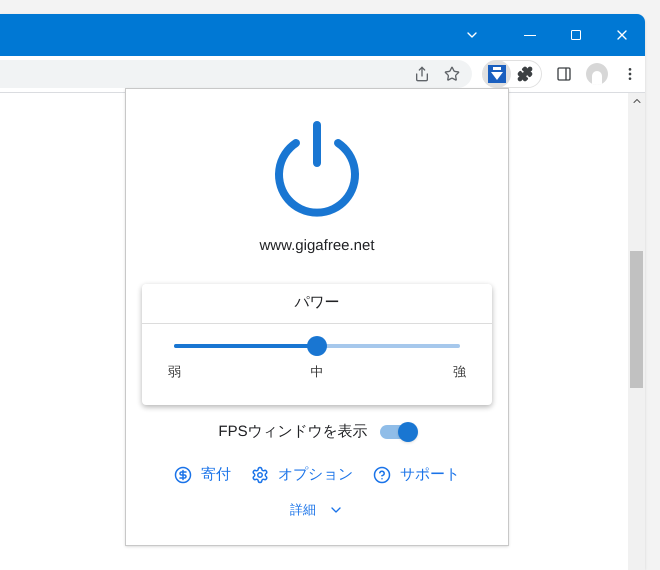  Describe the element at coordinates (302, 475) in the screenshot. I see `footer-link: オプション` at that location.